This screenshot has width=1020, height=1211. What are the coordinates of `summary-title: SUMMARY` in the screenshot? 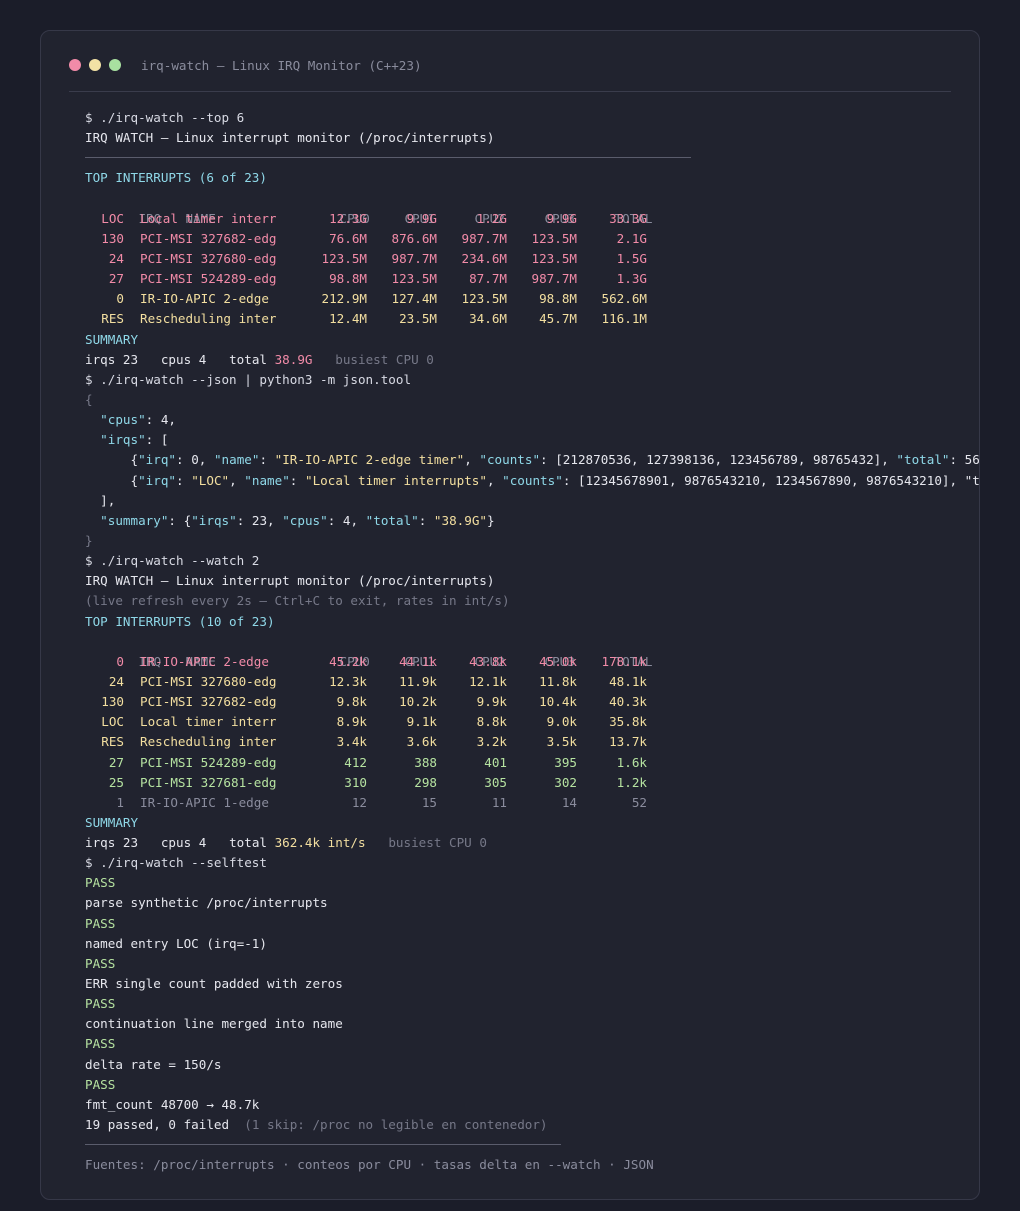 It's located at (112, 339).